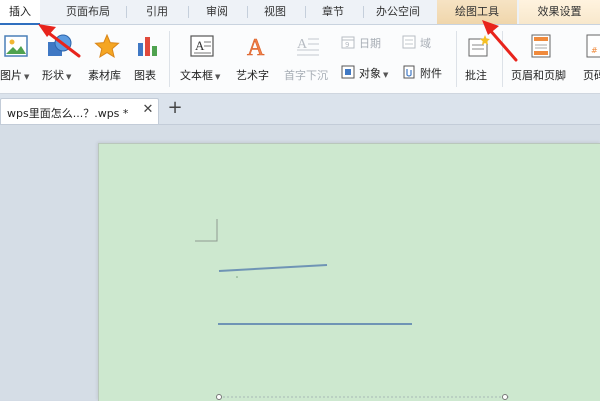  What do you see at coordinates (53, 75) in the screenshot?
I see `shapes-label: 形状` at bounding box center [53, 75].